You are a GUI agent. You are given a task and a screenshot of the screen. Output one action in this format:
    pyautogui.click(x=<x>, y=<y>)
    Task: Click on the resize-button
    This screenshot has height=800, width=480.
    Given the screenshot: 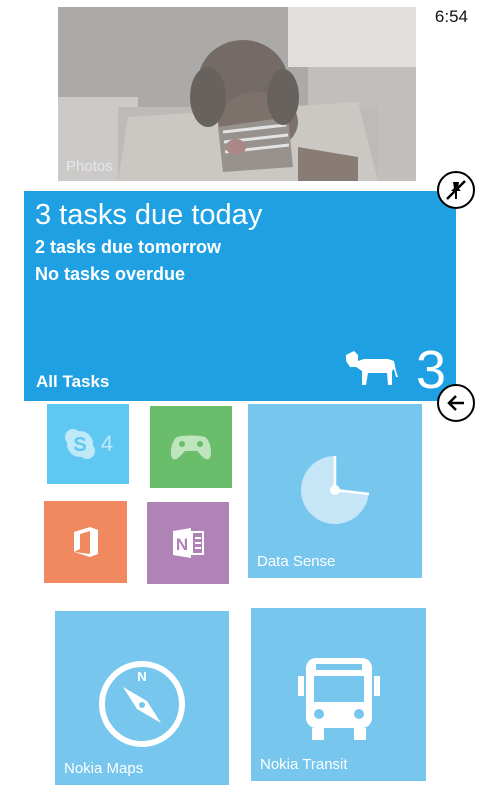 What is the action you would take?
    pyautogui.click(x=456, y=403)
    